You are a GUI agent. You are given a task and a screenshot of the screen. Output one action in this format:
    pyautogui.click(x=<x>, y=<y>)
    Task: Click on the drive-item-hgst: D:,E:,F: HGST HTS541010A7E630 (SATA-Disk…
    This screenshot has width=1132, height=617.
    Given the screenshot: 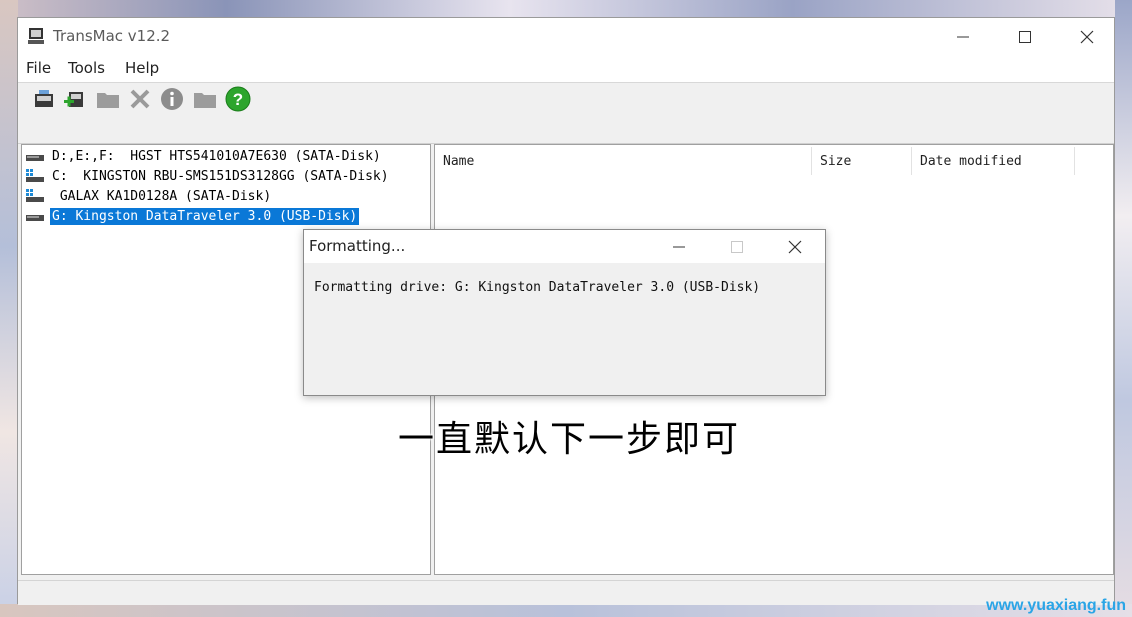 What is the action you would take?
    pyautogui.click(x=204, y=156)
    